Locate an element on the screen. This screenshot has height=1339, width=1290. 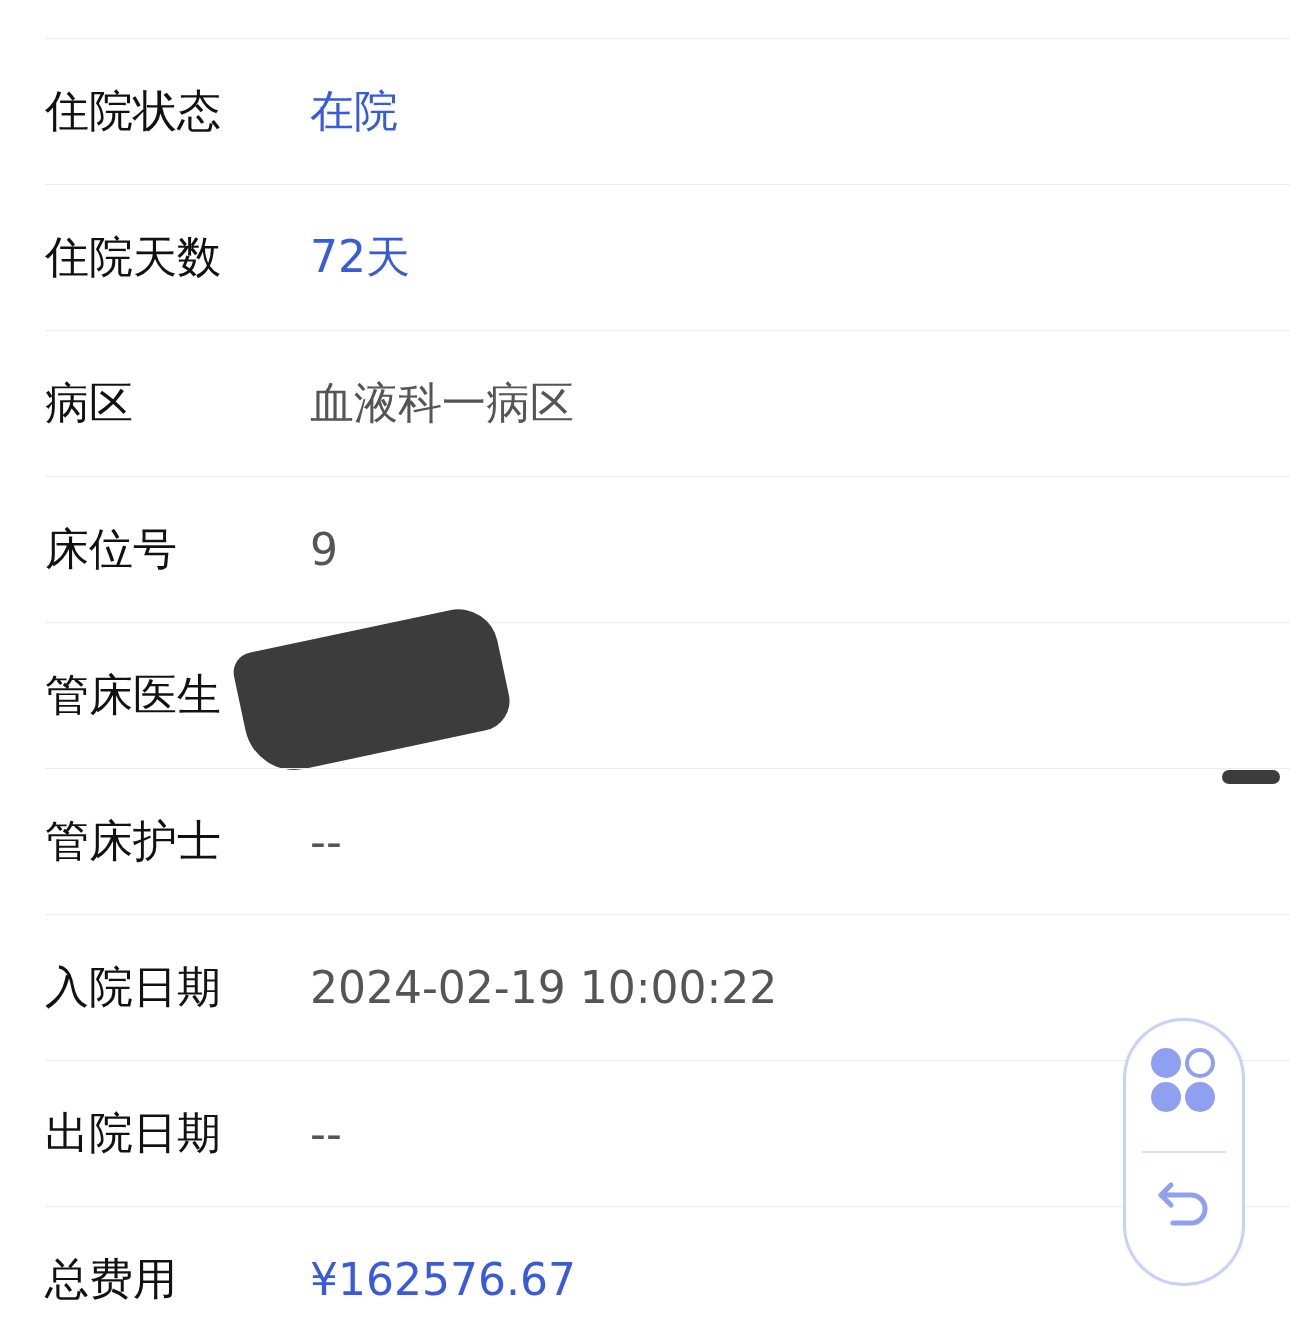
field-label: 床位号 is located at coordinates (111, 549).